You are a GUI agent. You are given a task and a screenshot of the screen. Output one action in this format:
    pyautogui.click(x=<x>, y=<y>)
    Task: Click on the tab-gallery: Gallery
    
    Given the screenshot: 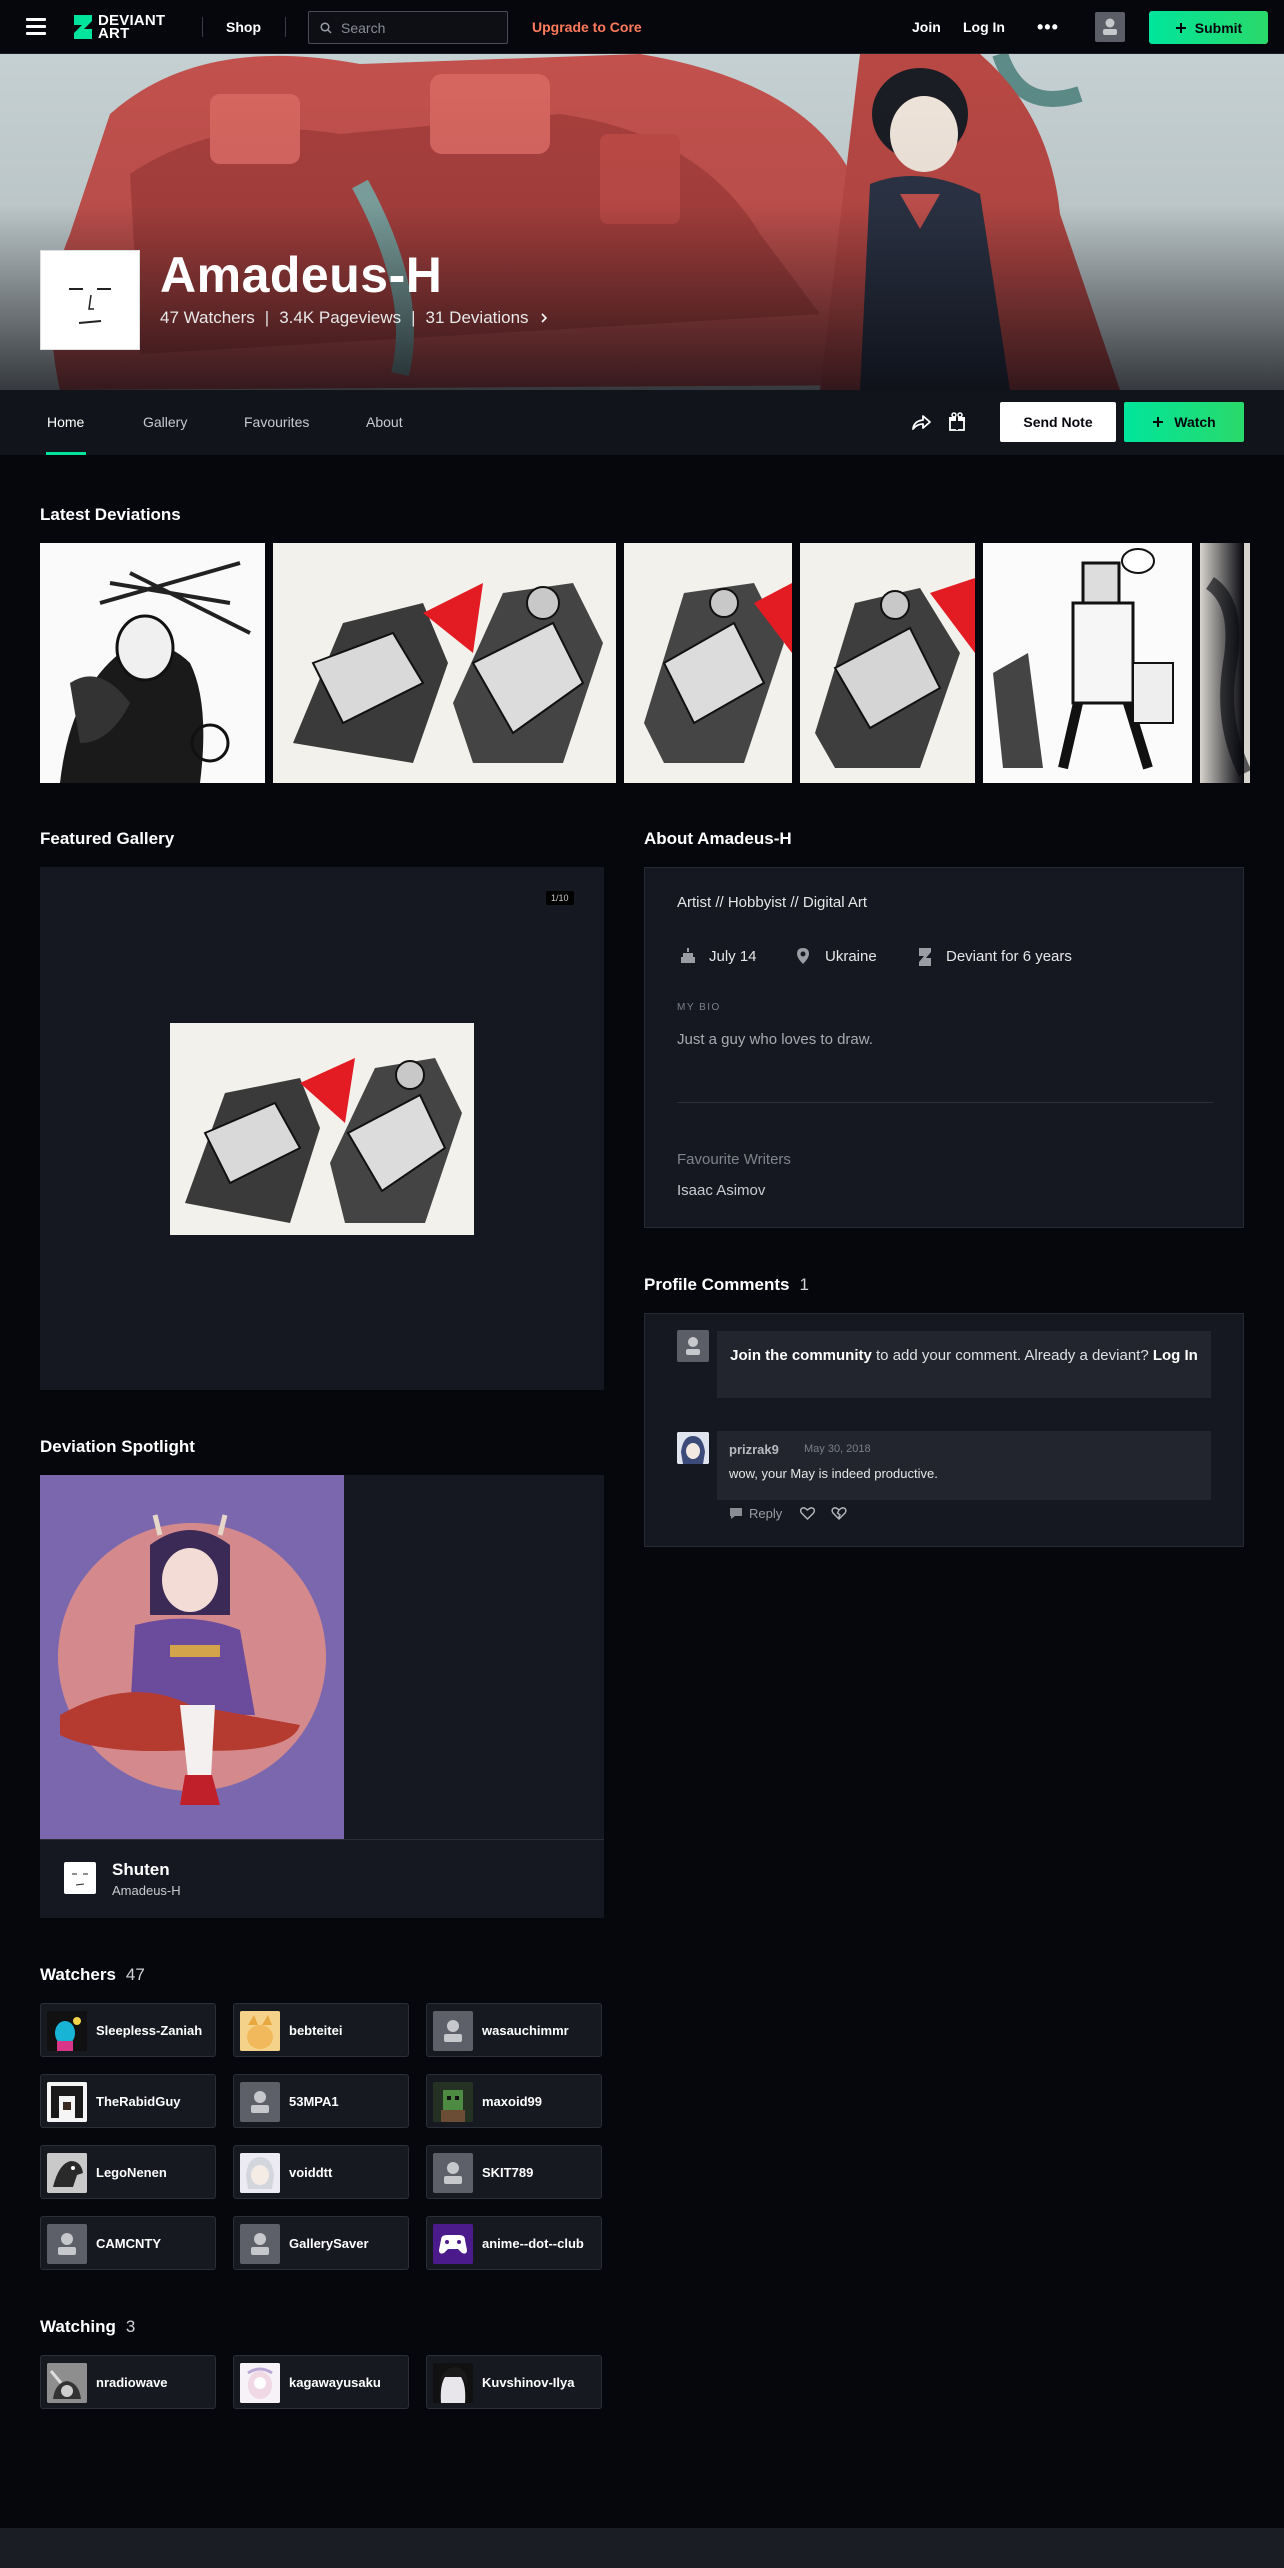 What is the action you would take?
    pyautogui.click(x=165, y=422)
    